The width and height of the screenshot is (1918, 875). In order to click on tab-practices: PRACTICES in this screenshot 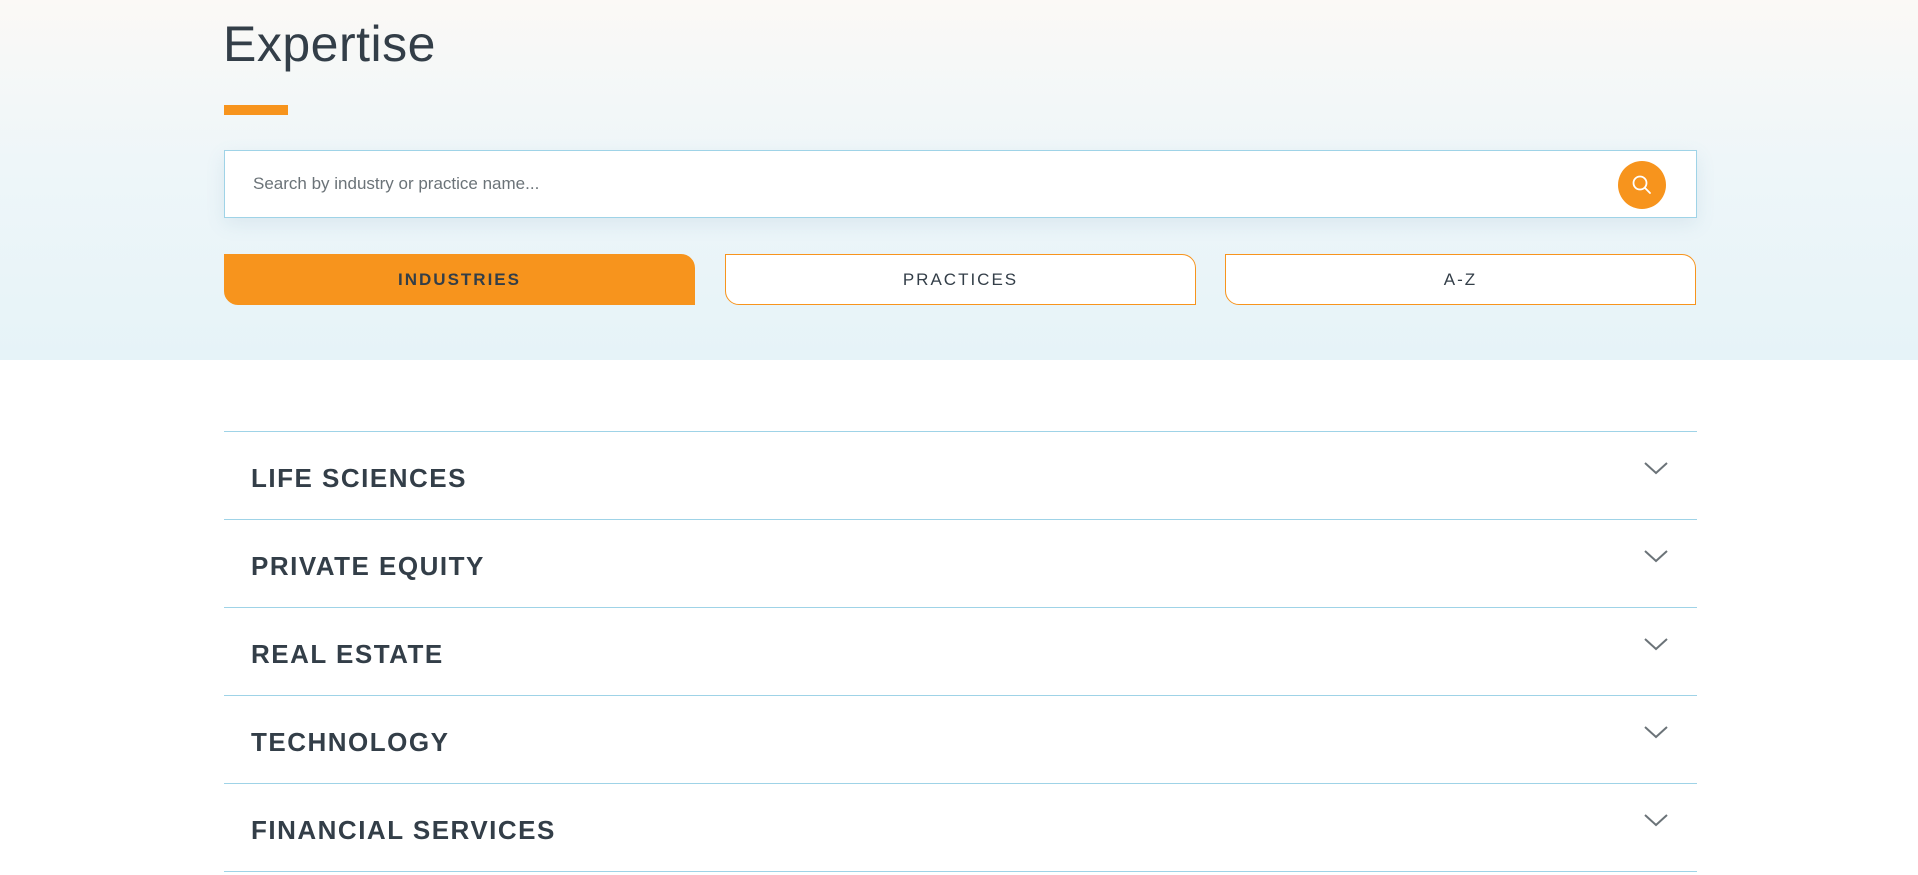, I will do `click(960, 279)`.